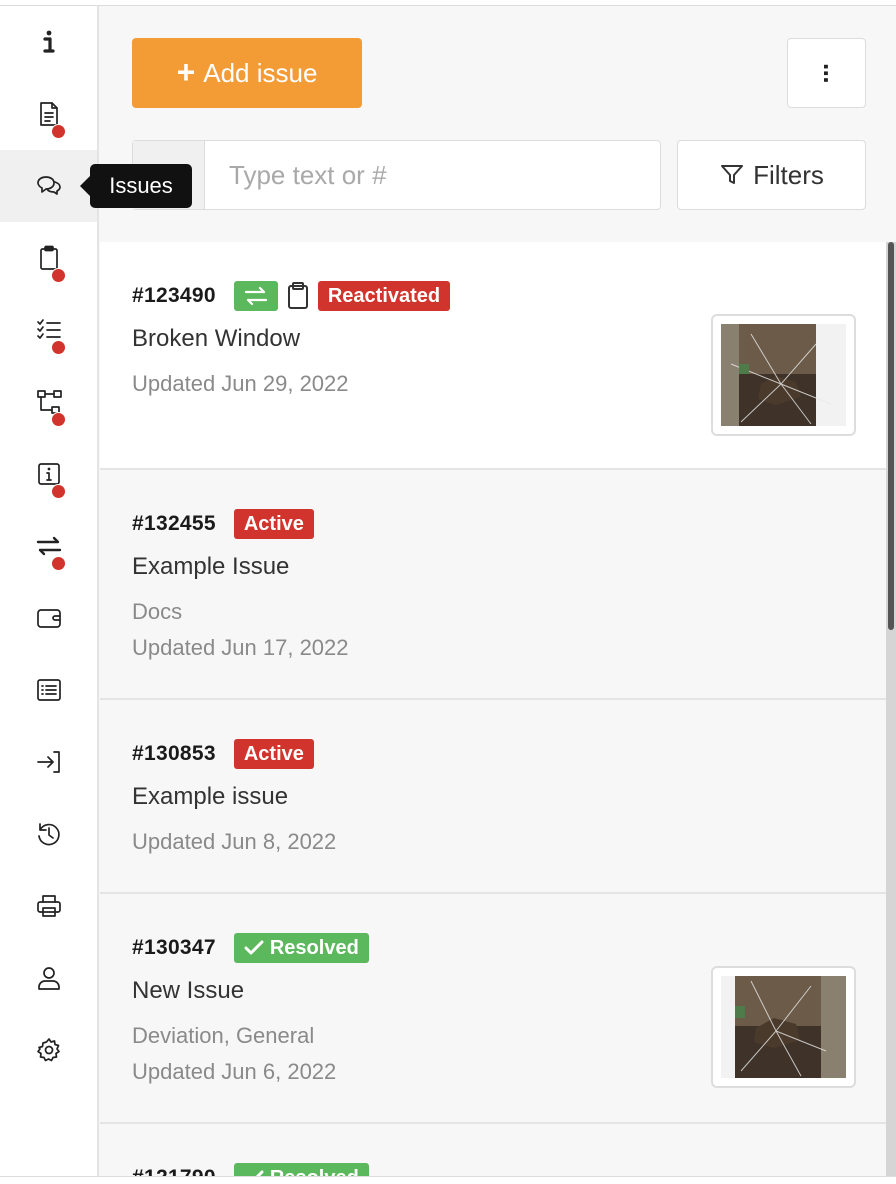 This screenshot has height=1184, width=896. What do you see at coordinates (136, 186) in the screenshot?
I see `issues-tooltip: Issues` at bounding box center [136, 186].